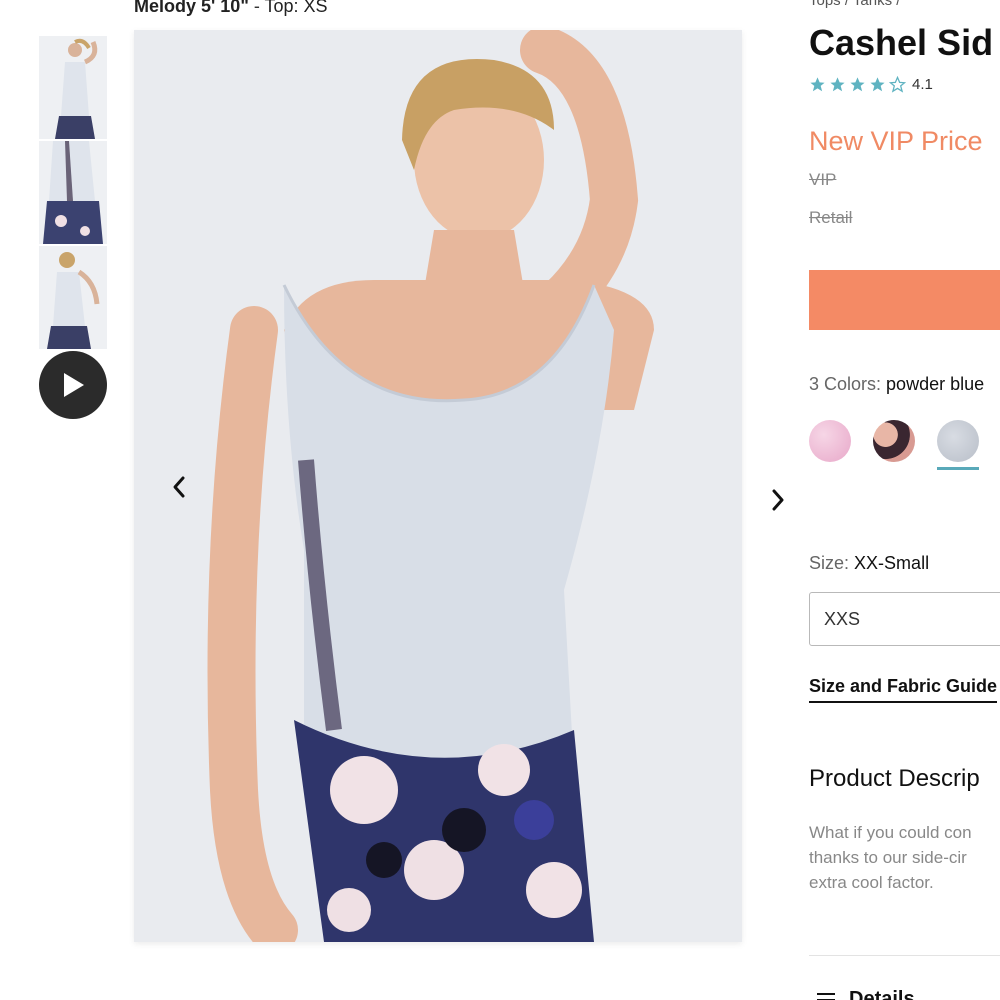 The width and height of the screenshot is (1000, 1000). What do you see at coordinates (826, 996) in the screenshot?
I see `list-icon` at bounding box center [826, 996].